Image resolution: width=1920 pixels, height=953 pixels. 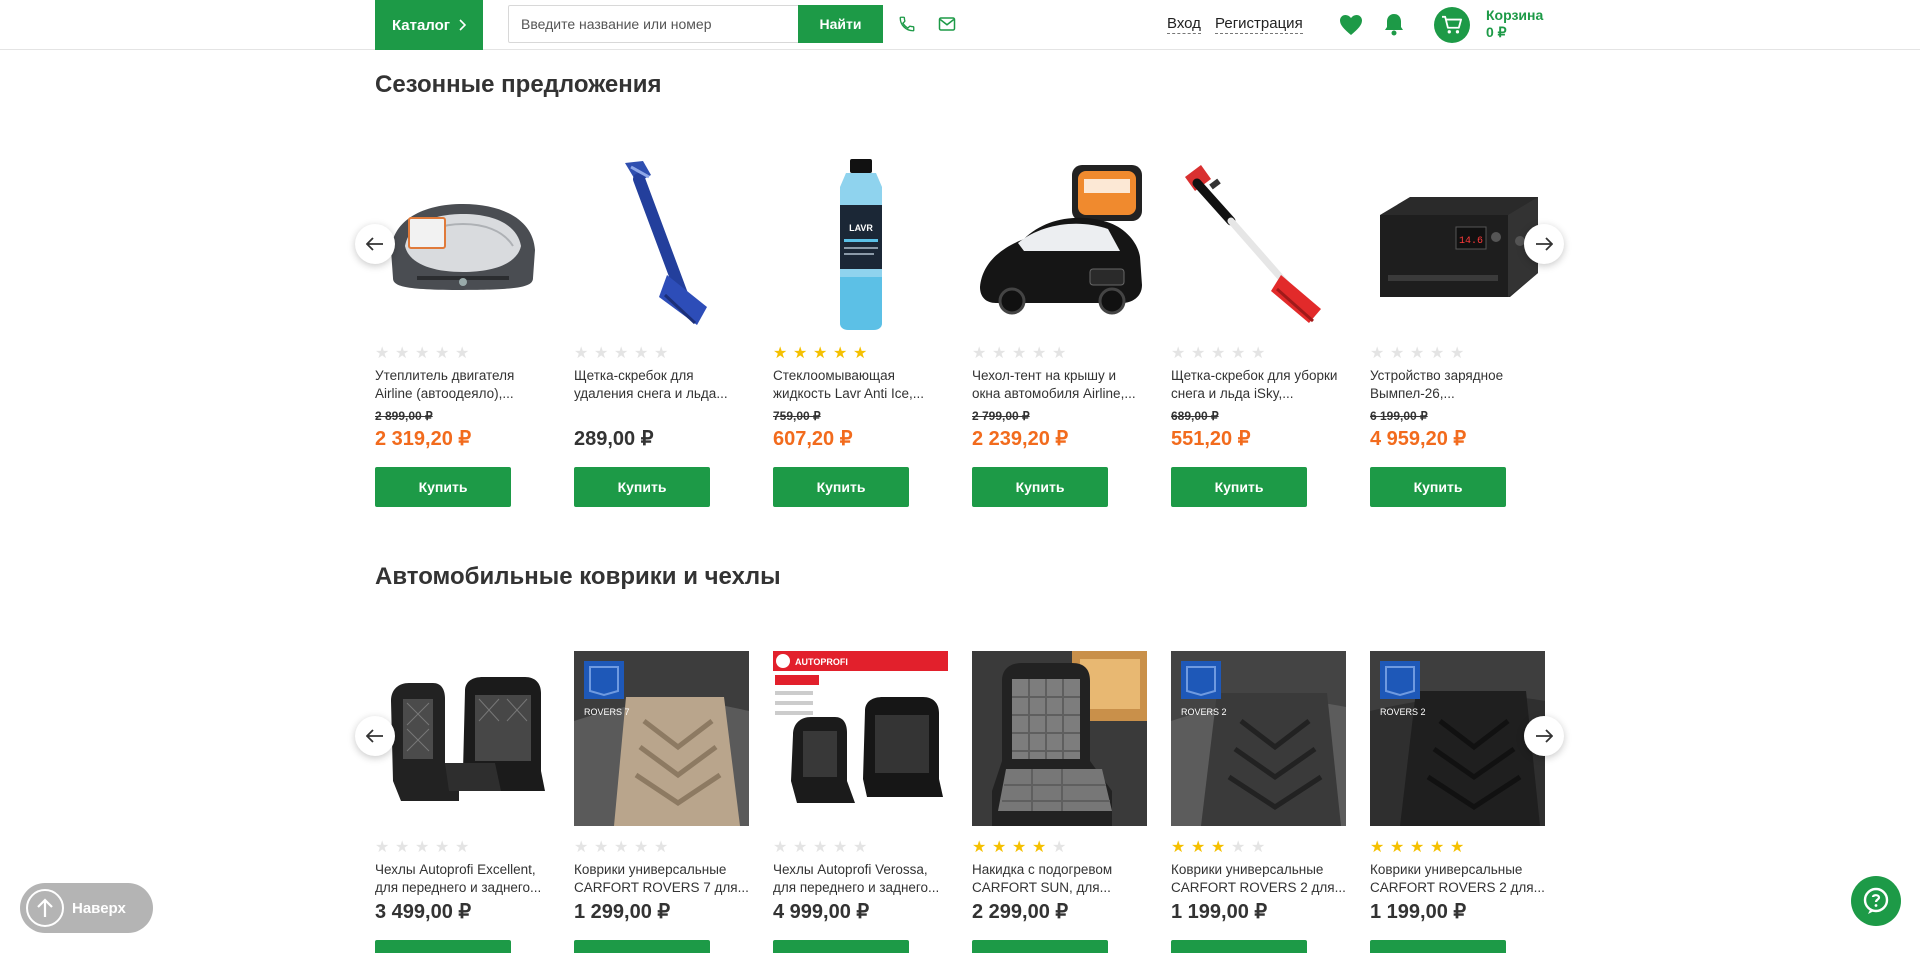 I want to click on bell-icon, so click(x=1394, y=24).